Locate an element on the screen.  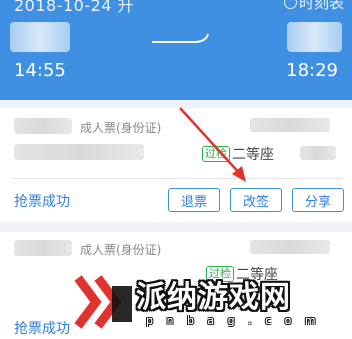
timetable-link: 时刻表 is located at coordinates (313, 6).